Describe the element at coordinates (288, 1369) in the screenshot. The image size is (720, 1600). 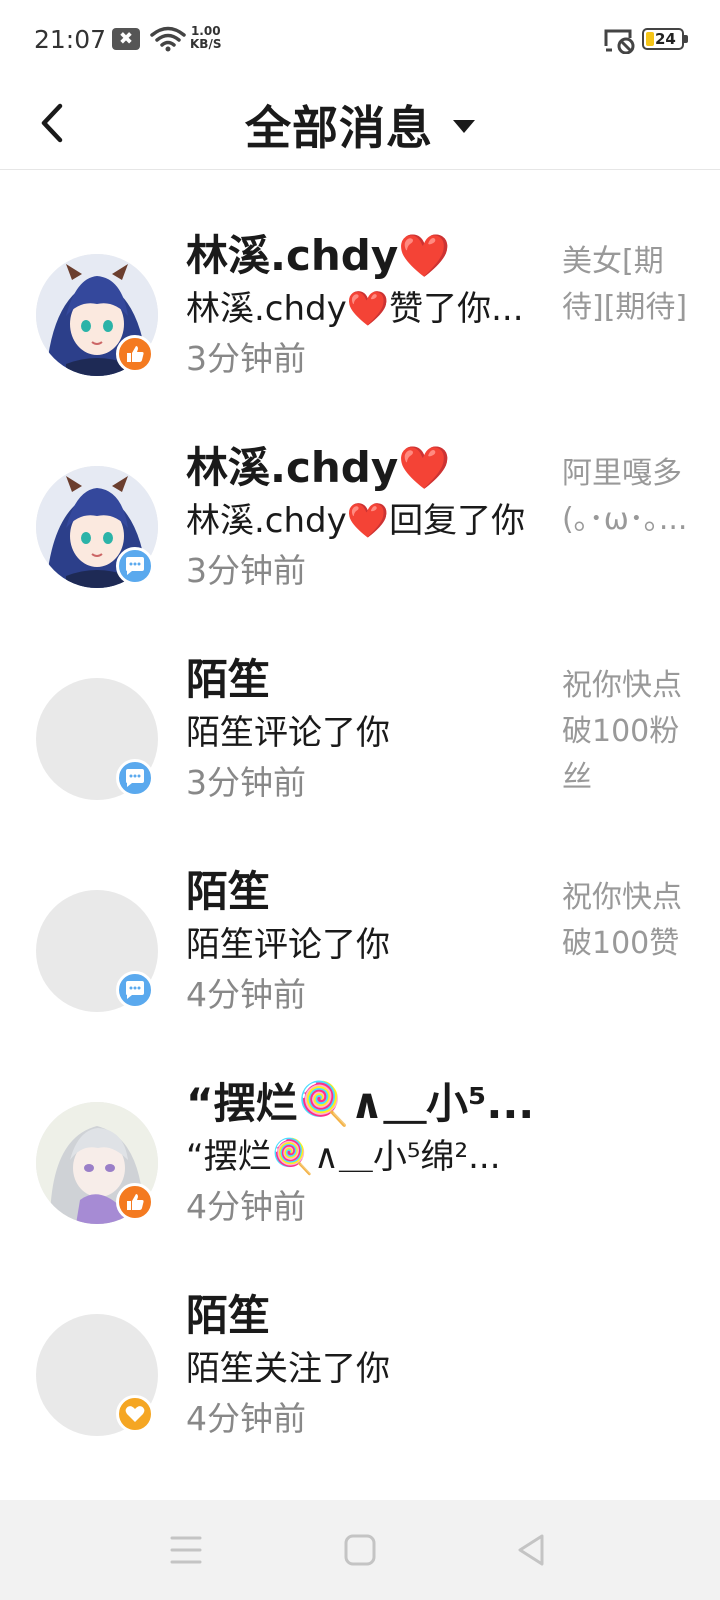
I see `message-description: 陌笙关注了你` at that location.